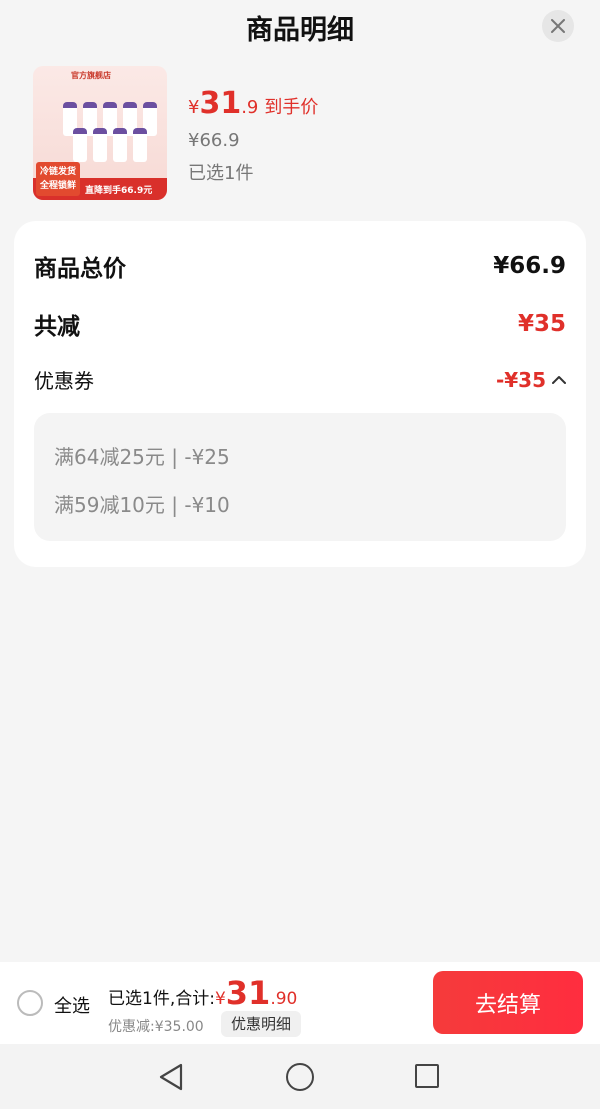 This screenshot has height=1109, width=600. I want to click on official-store-tag: 官方旗舰店, so click(91, 75).